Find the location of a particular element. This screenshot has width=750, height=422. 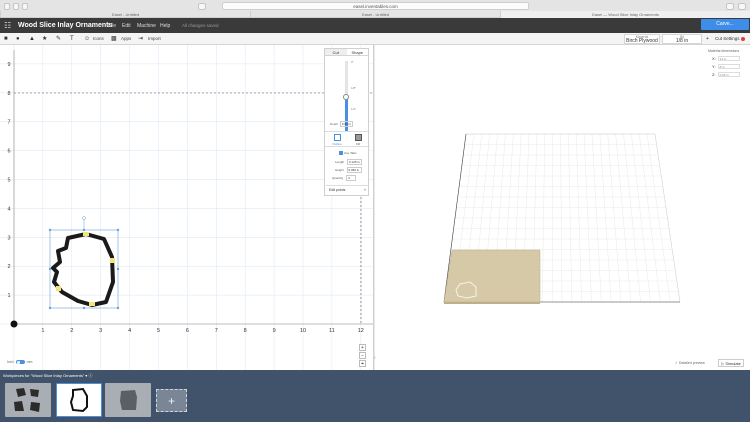

edit-points-label: Edit points is located at coordinates (337, 190).